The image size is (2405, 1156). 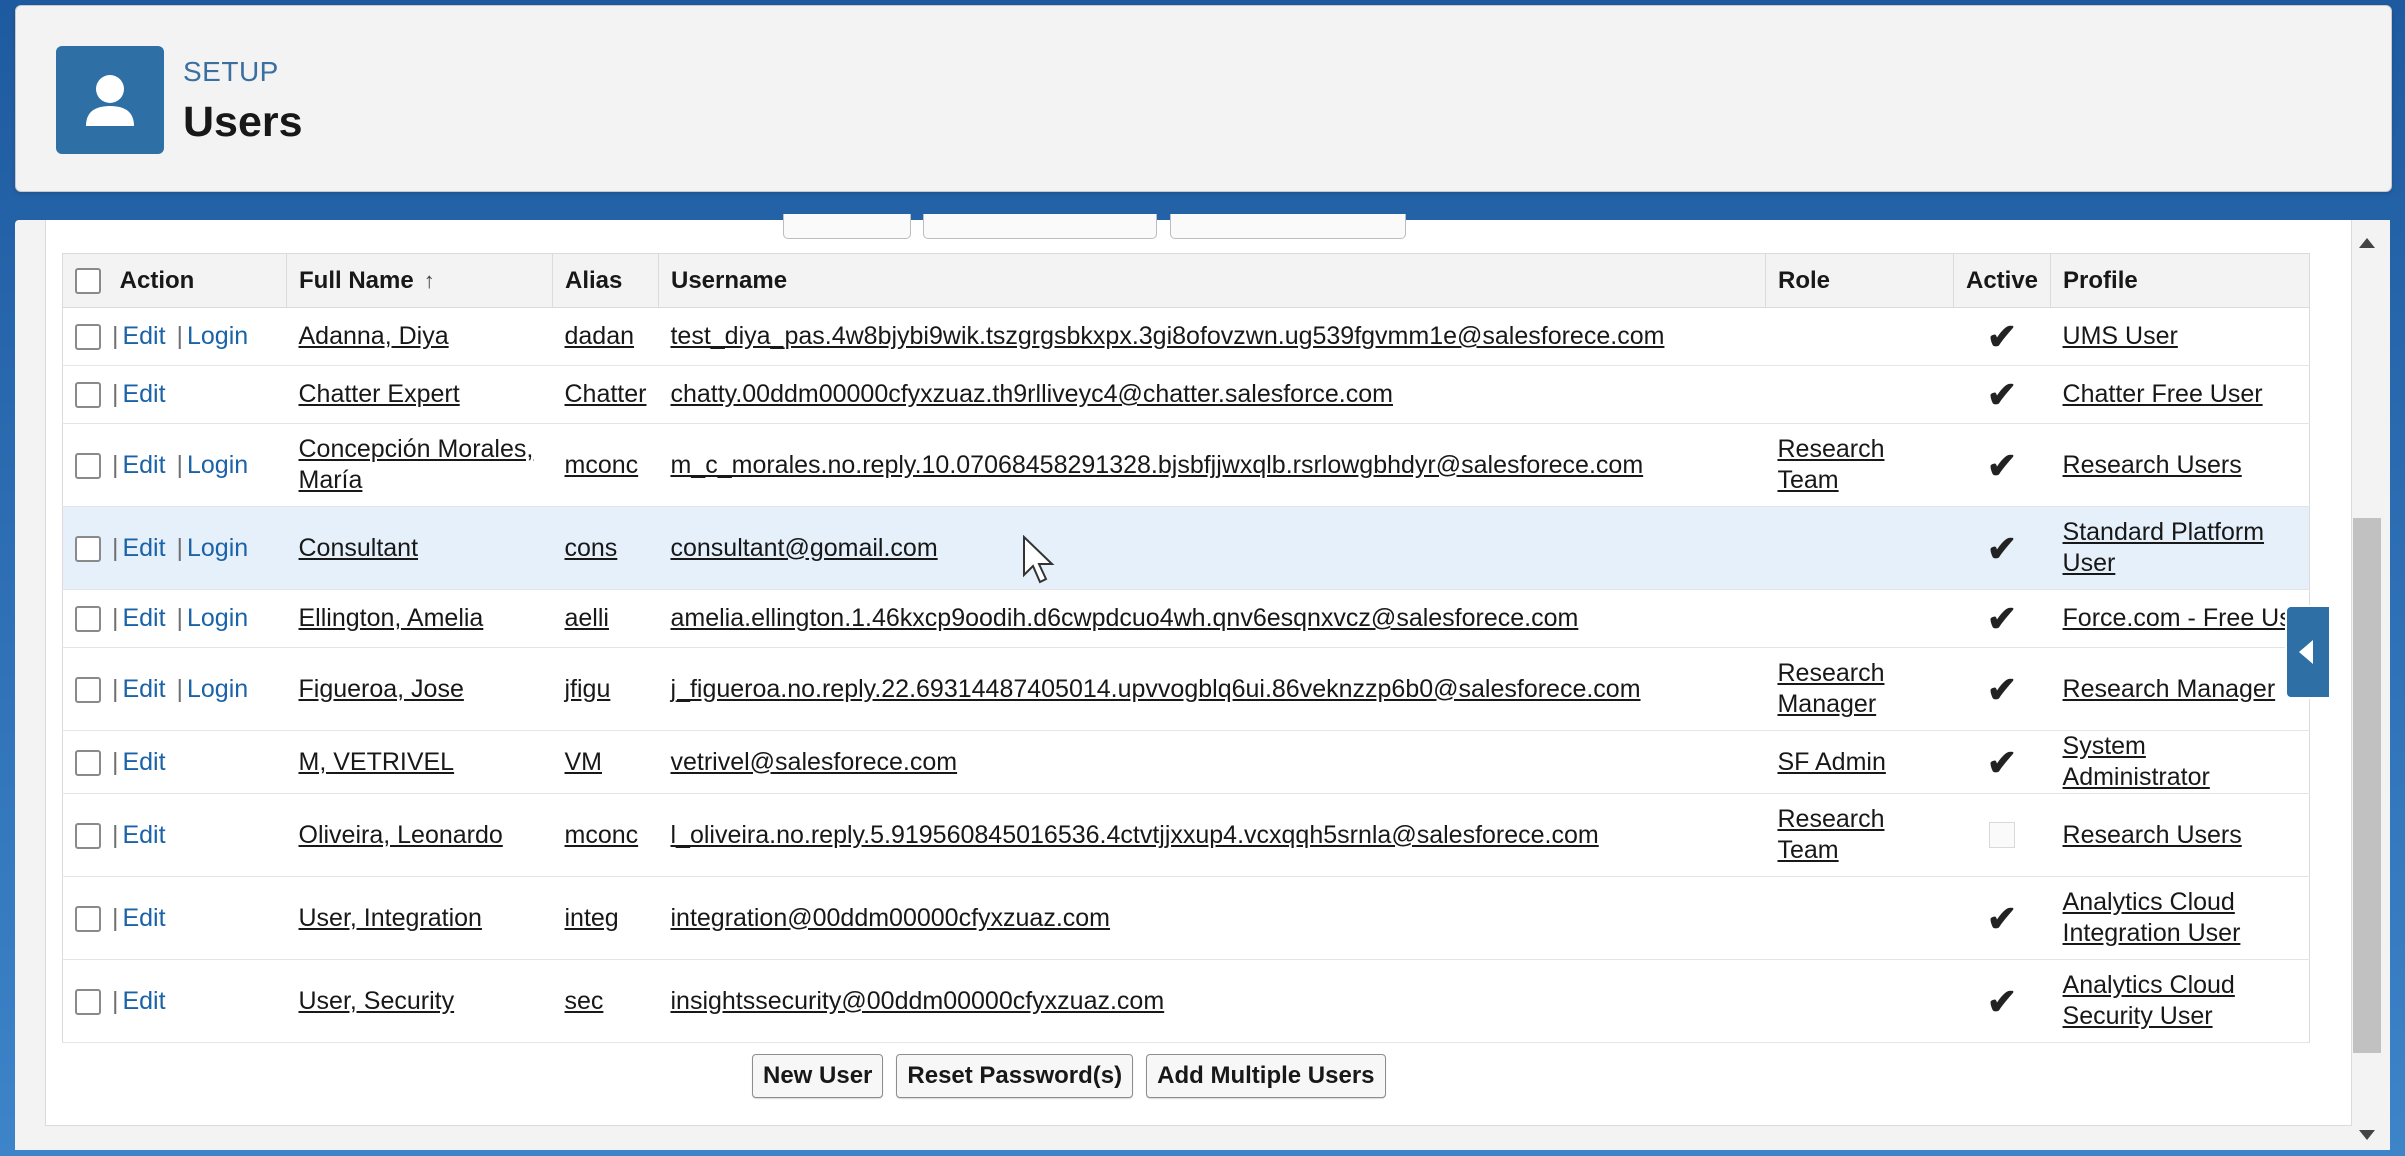 I want to click on column-active: Active, so click(x=2002, y=280).